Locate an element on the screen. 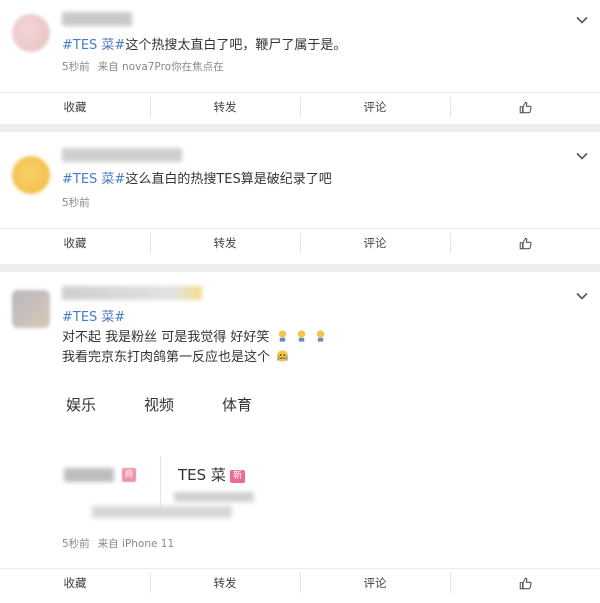  post-meta: 5秒前 is located at coordinates (76, 202).